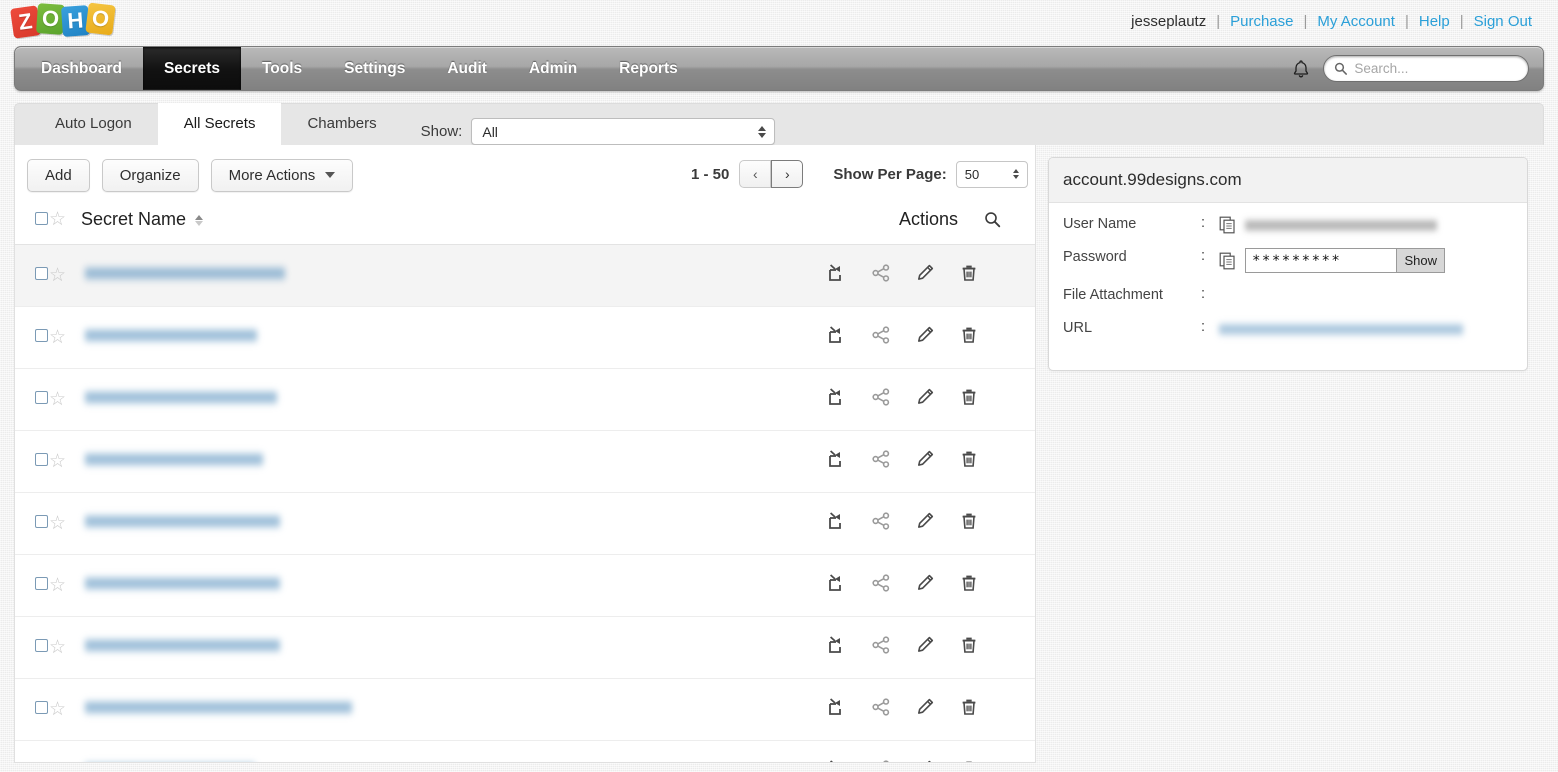 The image size is (1558, 772). What do you see at coordinates (1426, 68) in the screenshot?
I see `global-search` at bounding box center [1426, 68].